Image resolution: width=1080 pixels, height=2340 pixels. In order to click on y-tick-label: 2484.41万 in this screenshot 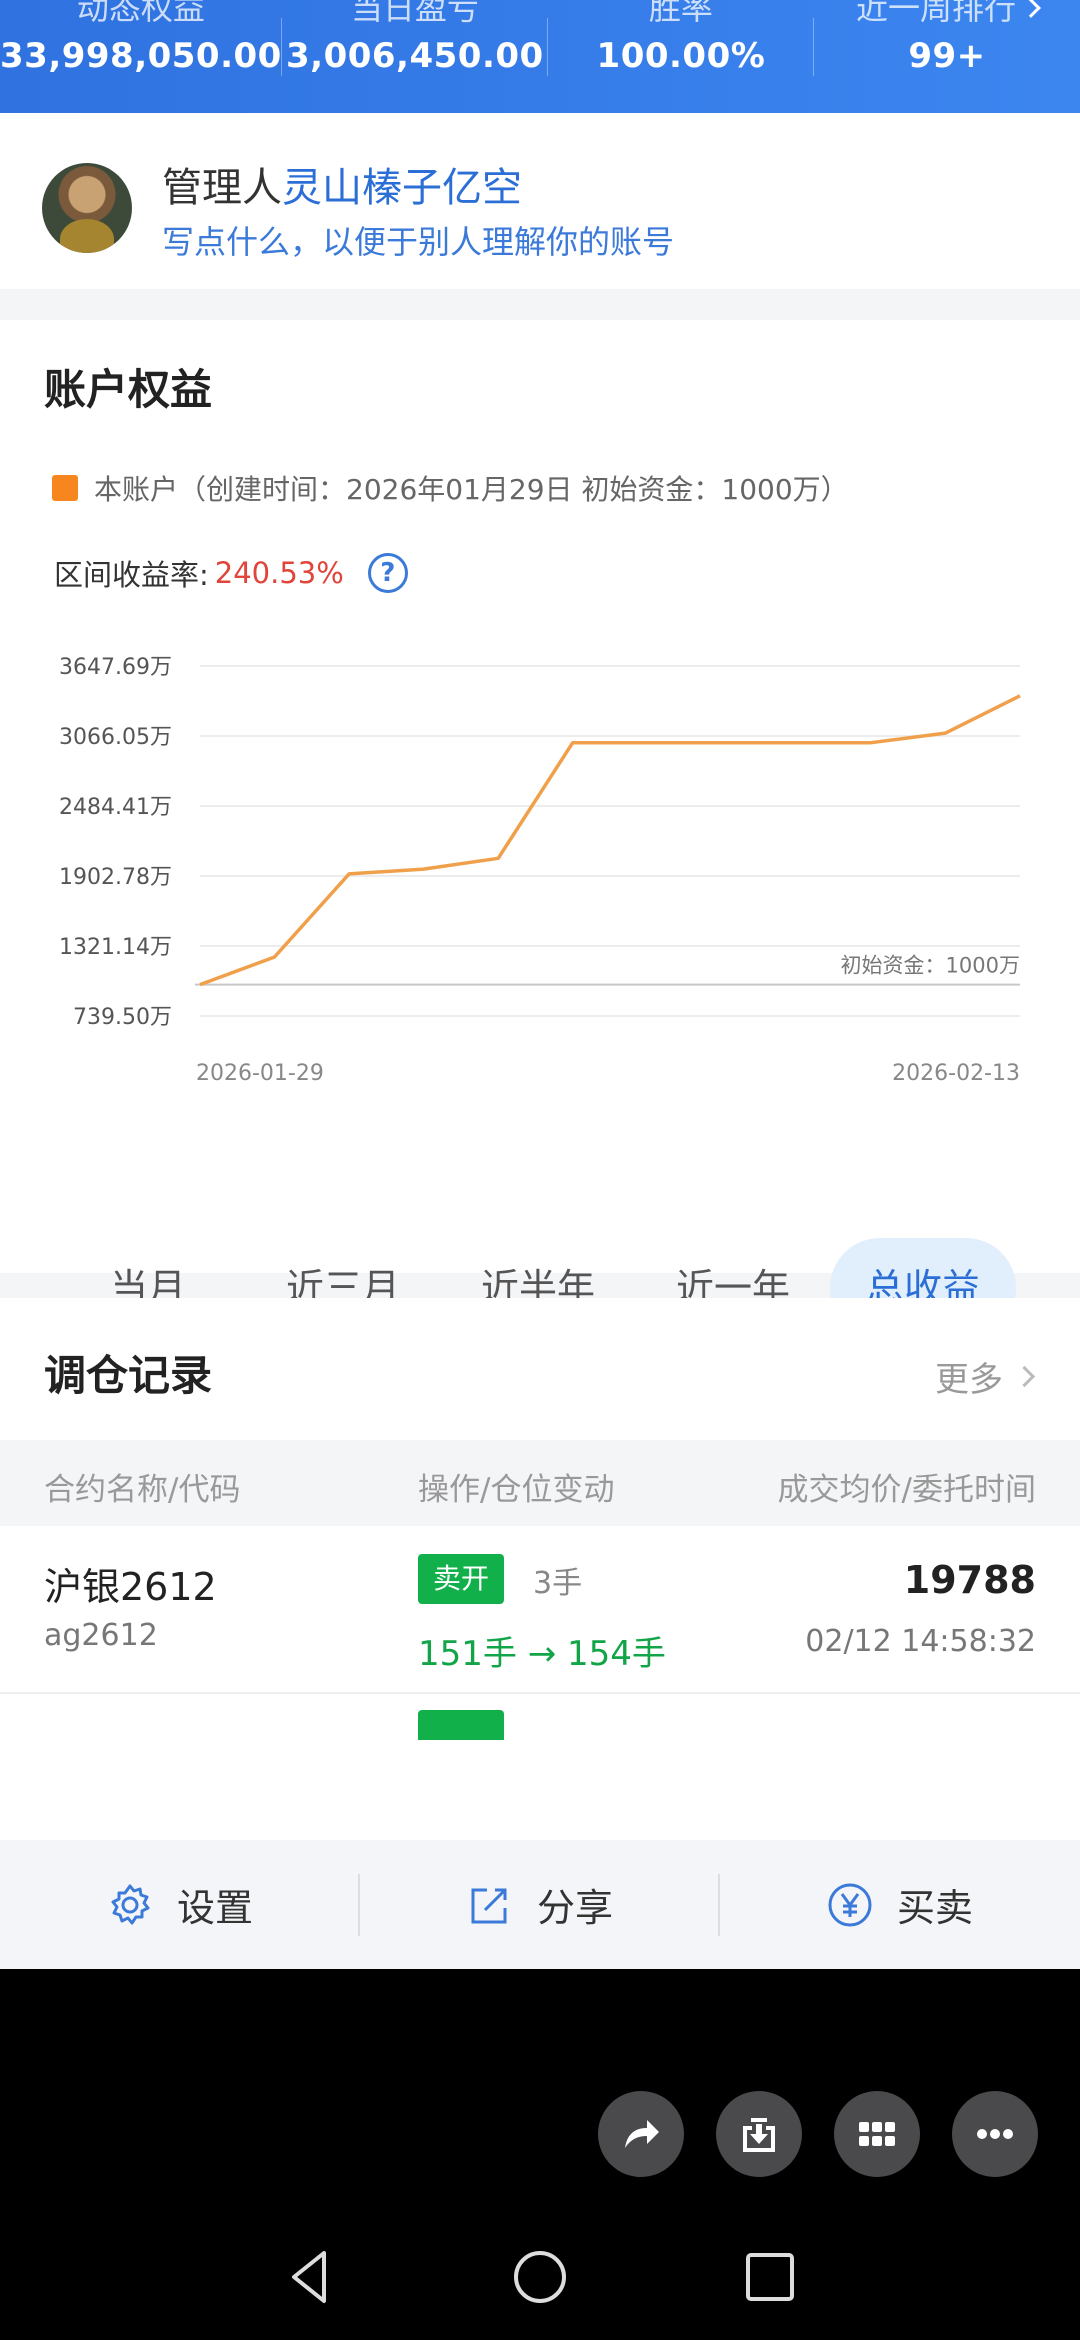, I will do `click(115, 807)`.